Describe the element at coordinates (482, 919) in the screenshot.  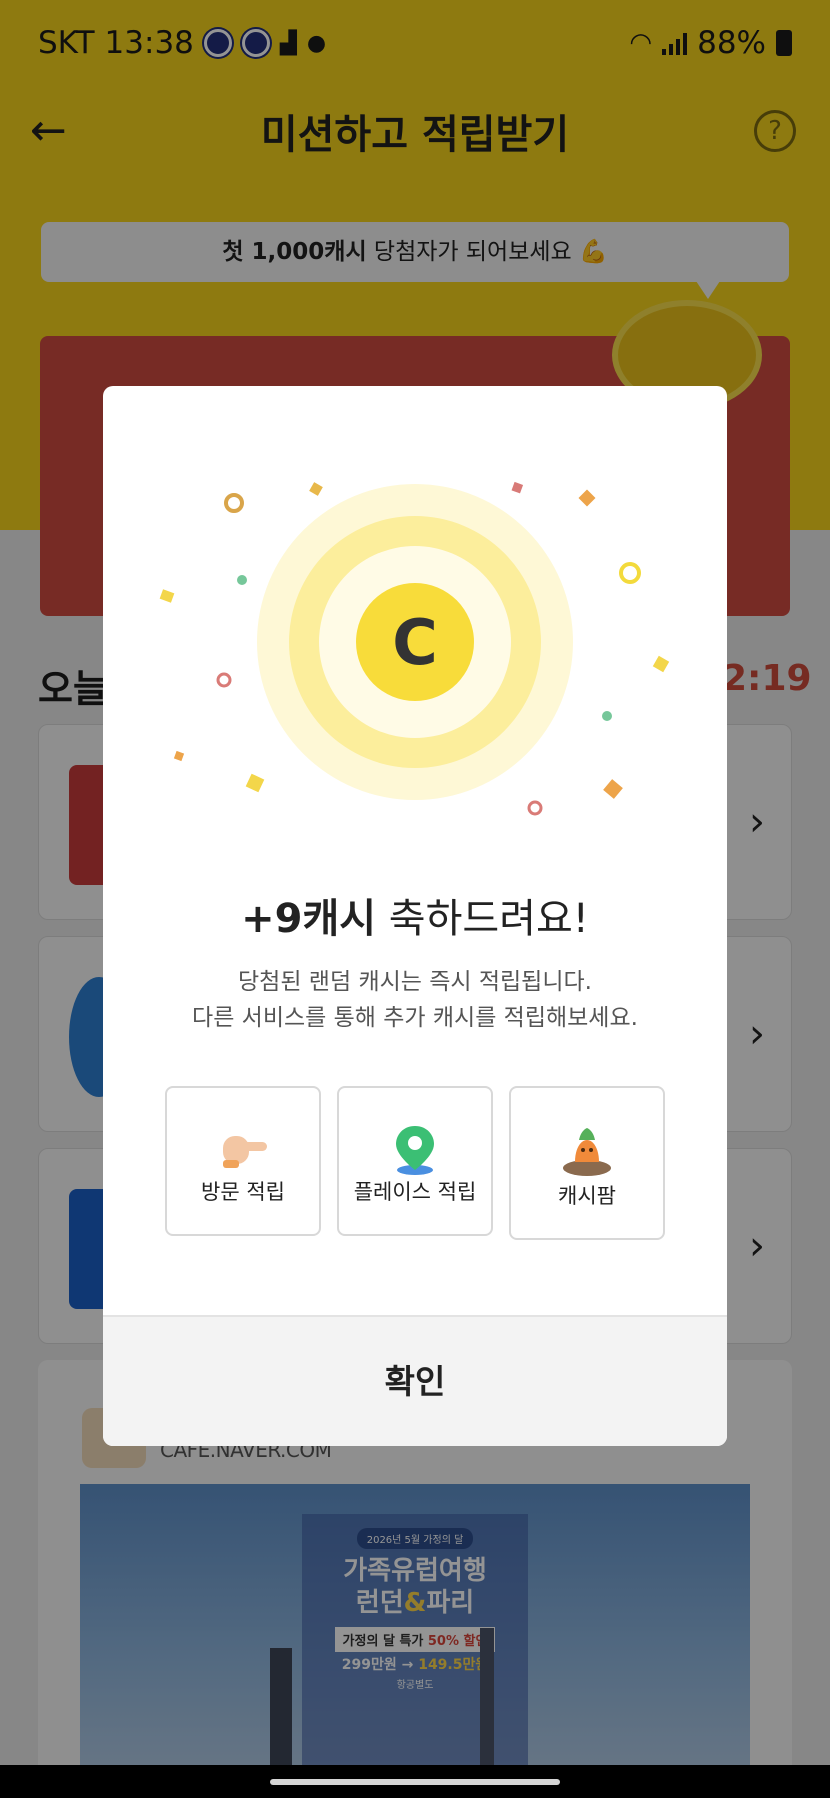
I see `reward-congrats: 축하드려요!` at that location.